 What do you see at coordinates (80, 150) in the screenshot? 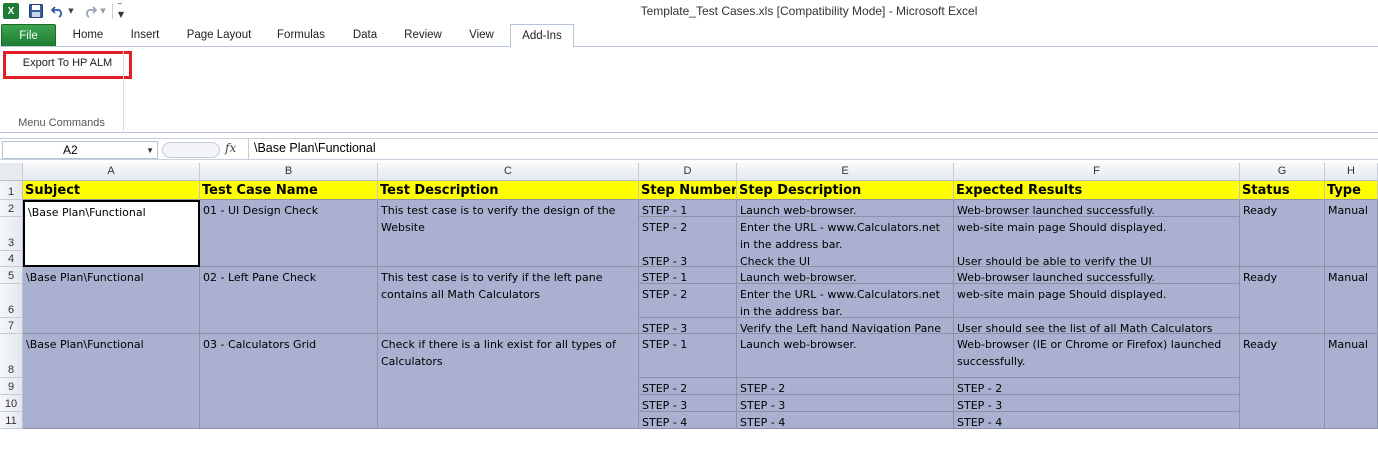
I see `name-box: A2 ▼` at bounding box center [80, 150].